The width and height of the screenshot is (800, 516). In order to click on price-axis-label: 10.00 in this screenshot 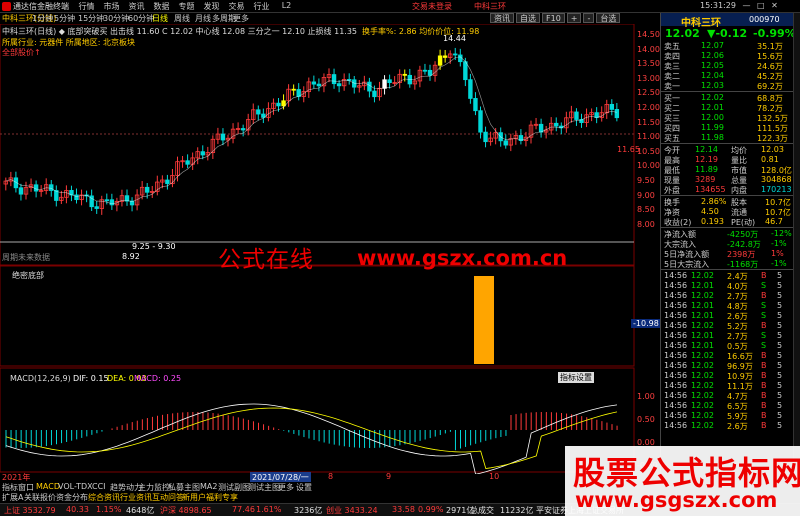, I will do `click(648, 166)`.